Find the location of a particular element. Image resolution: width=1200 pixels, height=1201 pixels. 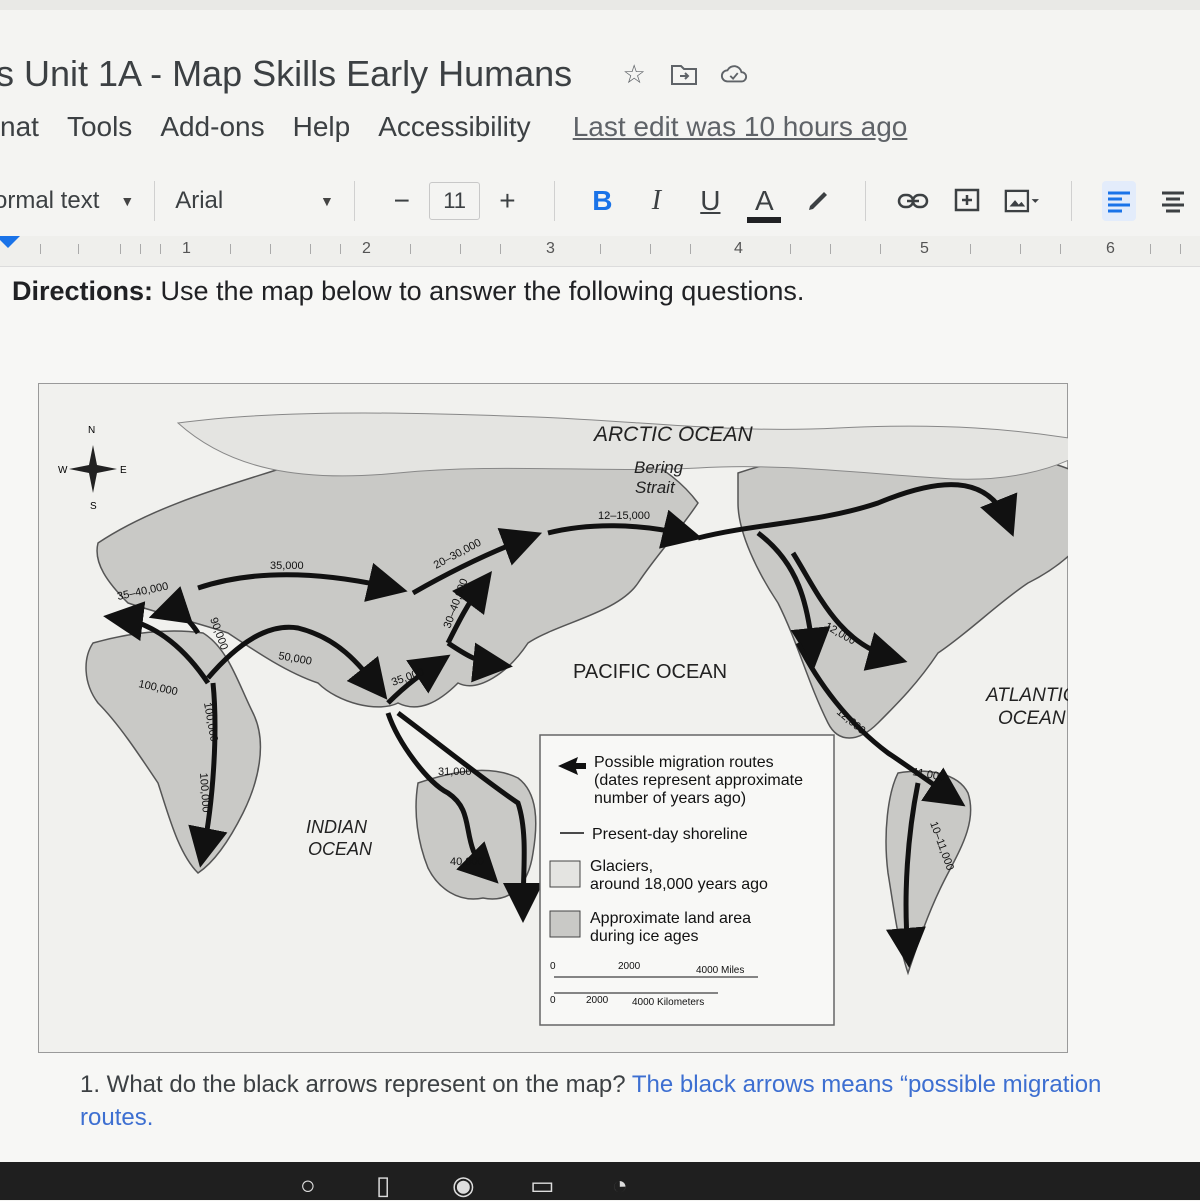

bering-strait-label-1: Bering is located at coordinates (659, 467).